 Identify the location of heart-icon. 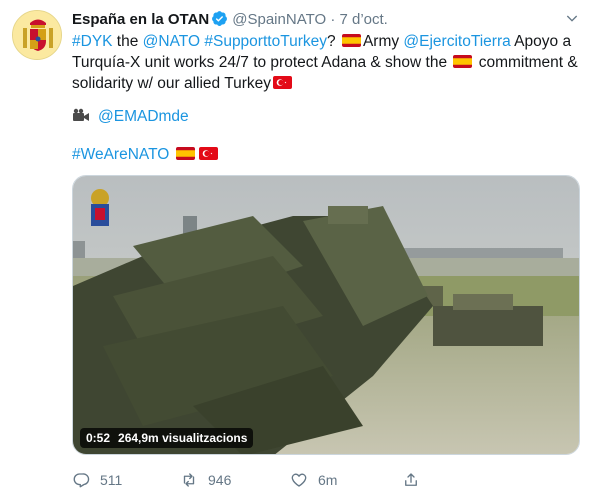
(299, 480).